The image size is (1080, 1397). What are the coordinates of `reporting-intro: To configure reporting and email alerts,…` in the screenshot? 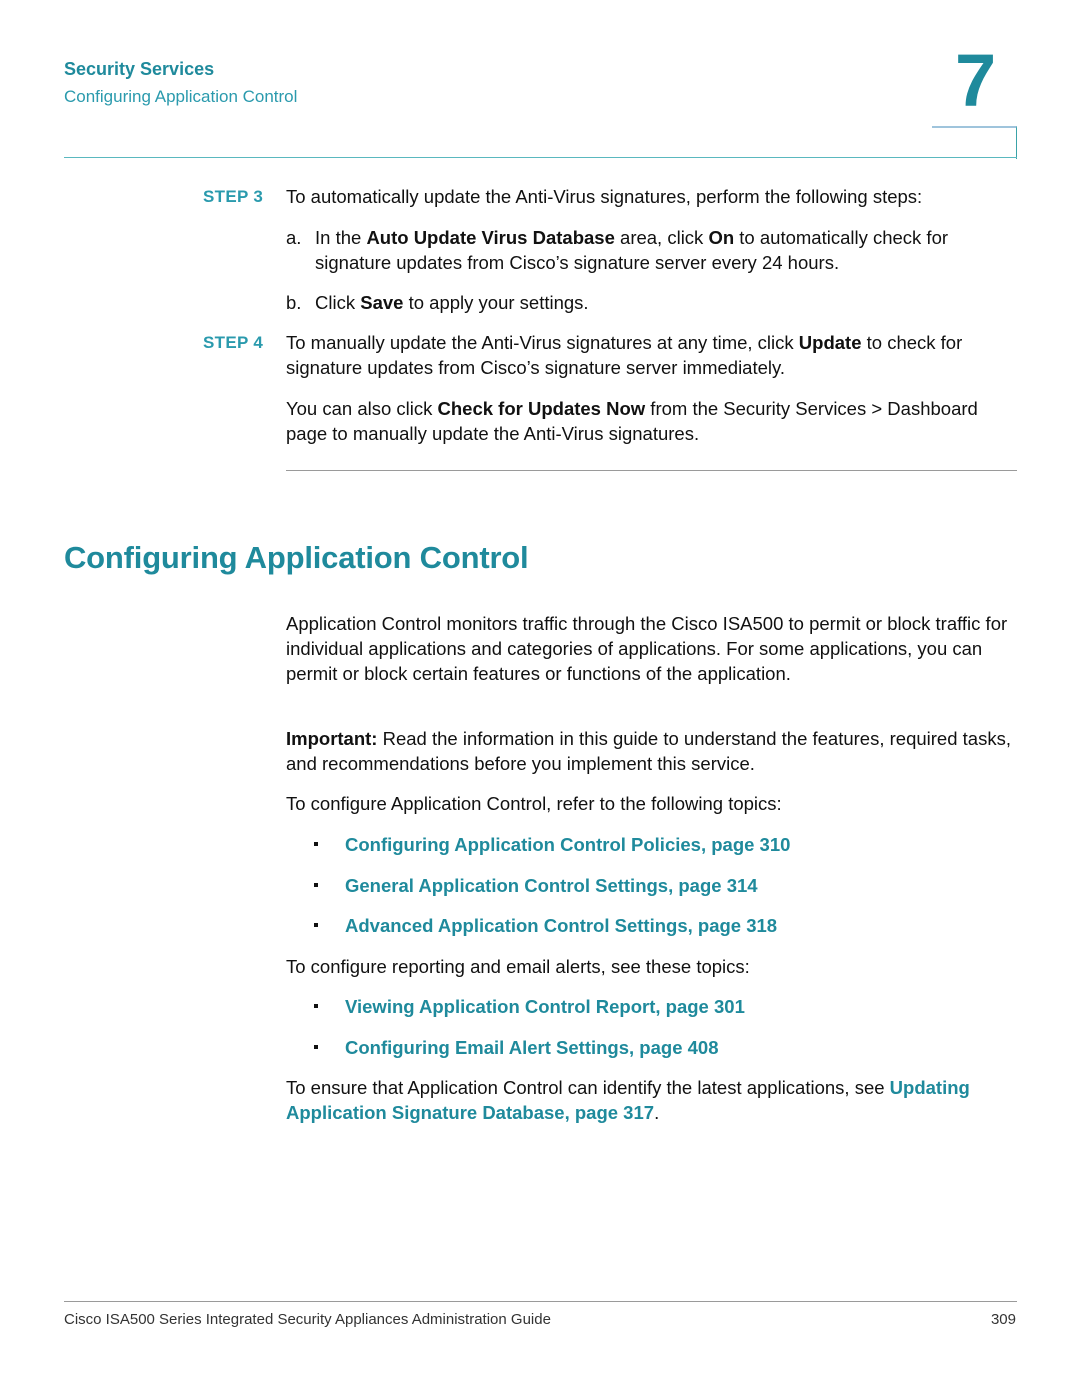 It's located at (518, 966).